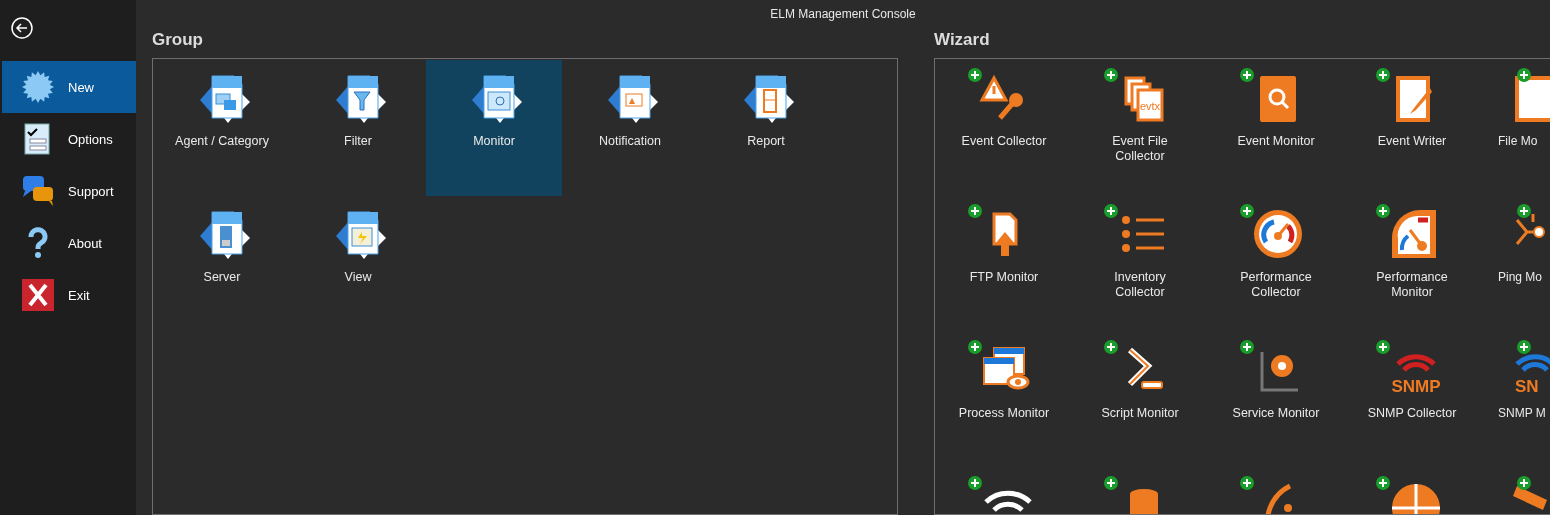  What do you see at coordinates (222, 264) in the screenshot?
I see `group-tile: Server` at bounding box center [222, 264].